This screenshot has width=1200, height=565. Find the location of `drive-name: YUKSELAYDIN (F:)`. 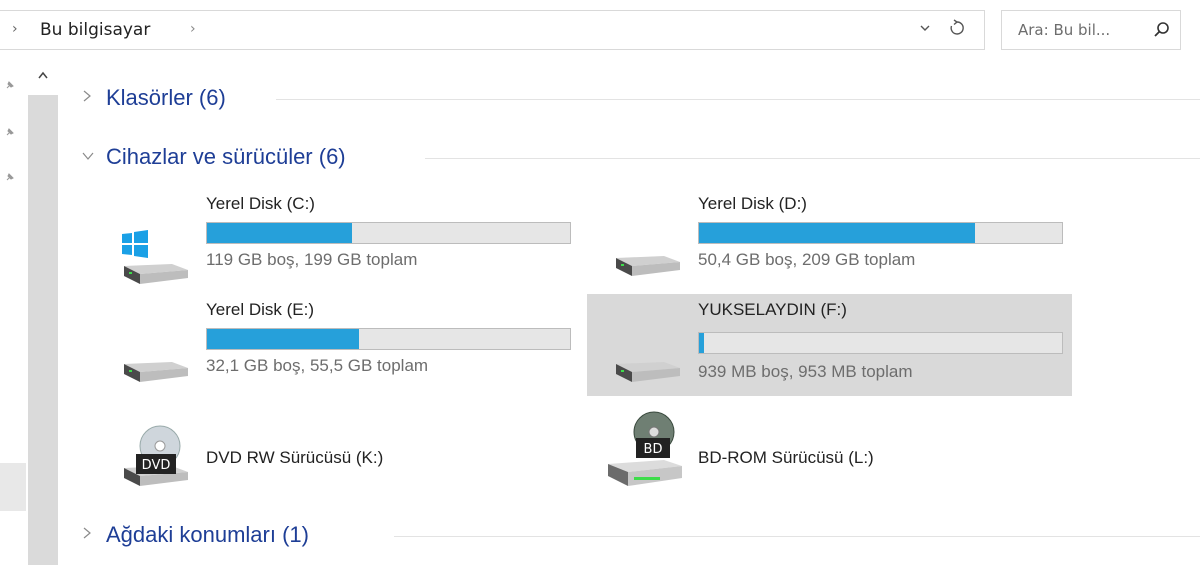

drive-name: YUKSELAYDIN (F:) is located at coordinates (772, 309).